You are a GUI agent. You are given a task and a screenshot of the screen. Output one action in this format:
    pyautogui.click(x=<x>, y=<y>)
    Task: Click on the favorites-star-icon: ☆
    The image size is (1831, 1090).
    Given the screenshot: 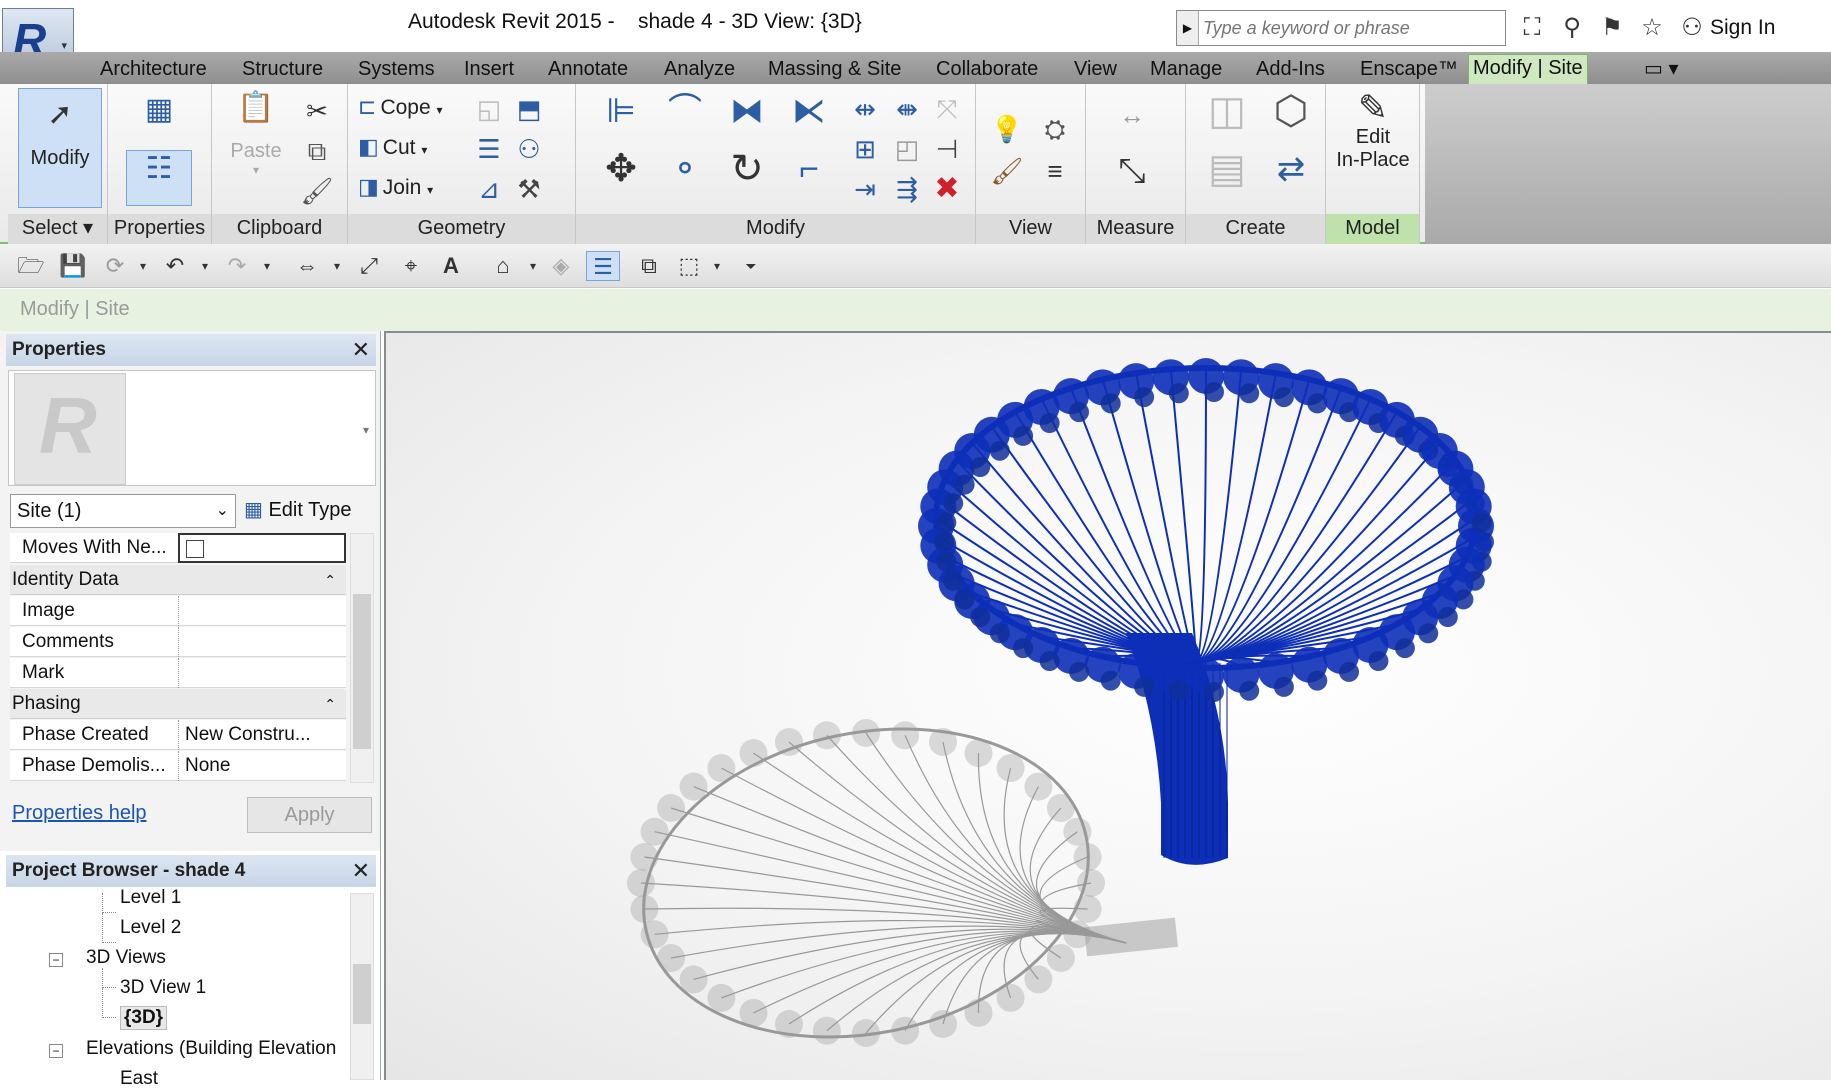 What is the action you would take?
    pyautogui.click(x=1652, y=28)
    